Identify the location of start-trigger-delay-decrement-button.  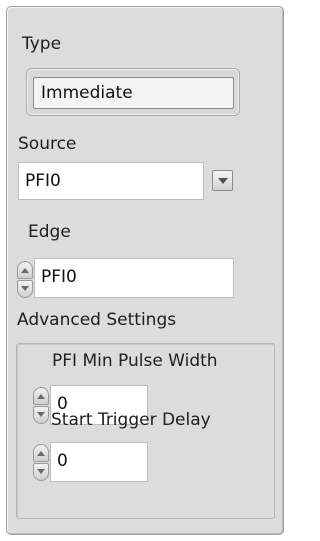
(41, 472).